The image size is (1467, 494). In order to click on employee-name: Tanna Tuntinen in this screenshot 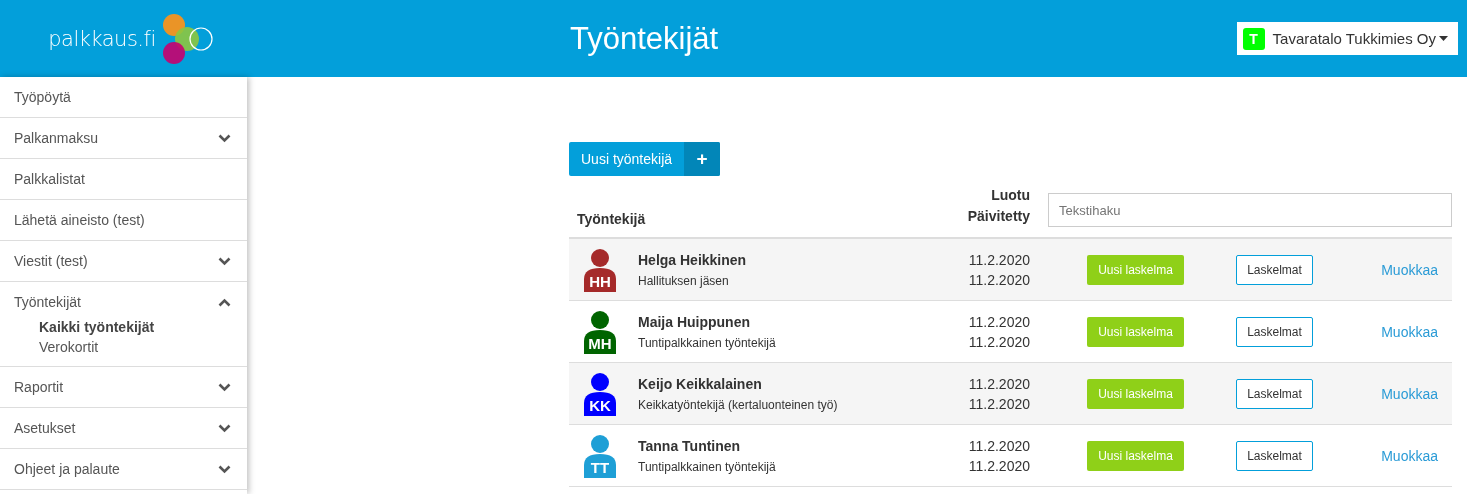, I will do `click(690, 445)`.